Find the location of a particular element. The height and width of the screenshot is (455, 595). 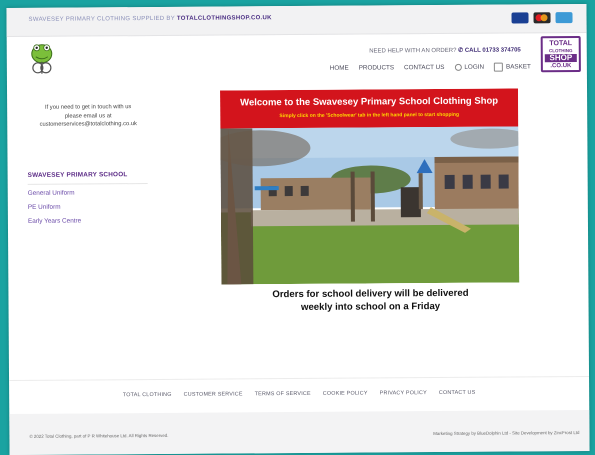

basket-icon is located at coordinates (498, 67).